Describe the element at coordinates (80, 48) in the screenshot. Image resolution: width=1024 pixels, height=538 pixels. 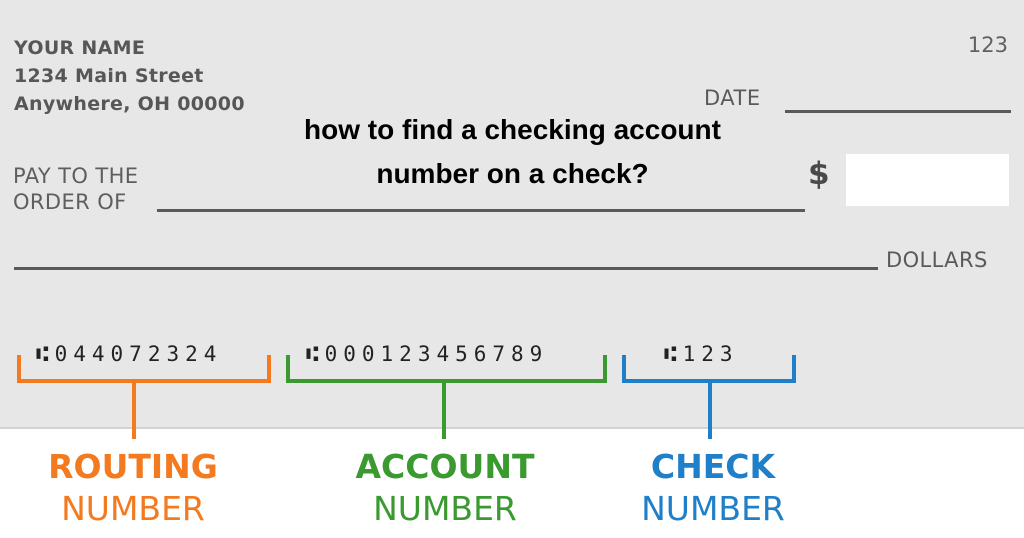
I see `payer-name: YOUR NAME` at that location.